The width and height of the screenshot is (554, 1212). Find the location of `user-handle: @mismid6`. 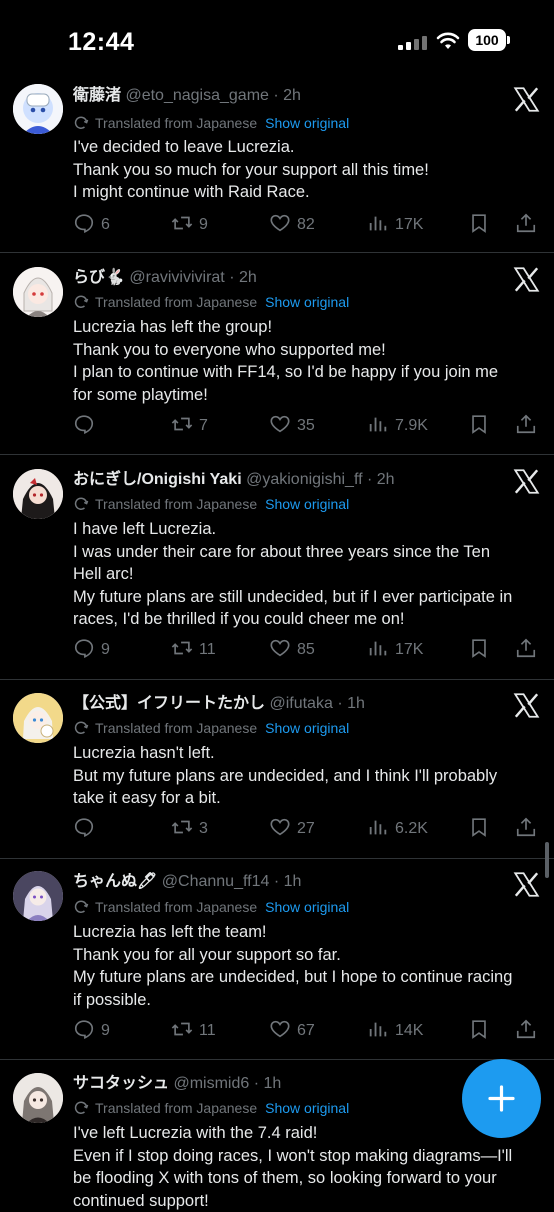

user-handle: @mismid6 is located at coordinates (211, 1083).